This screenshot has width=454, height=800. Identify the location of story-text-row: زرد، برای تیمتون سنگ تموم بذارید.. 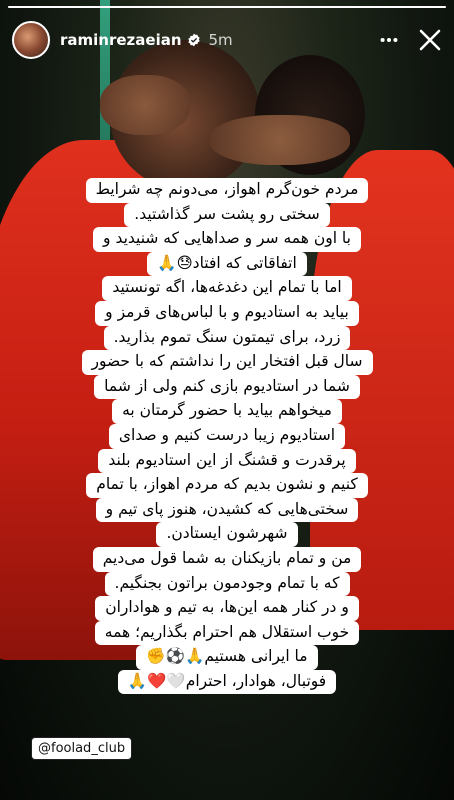
(227, 338).